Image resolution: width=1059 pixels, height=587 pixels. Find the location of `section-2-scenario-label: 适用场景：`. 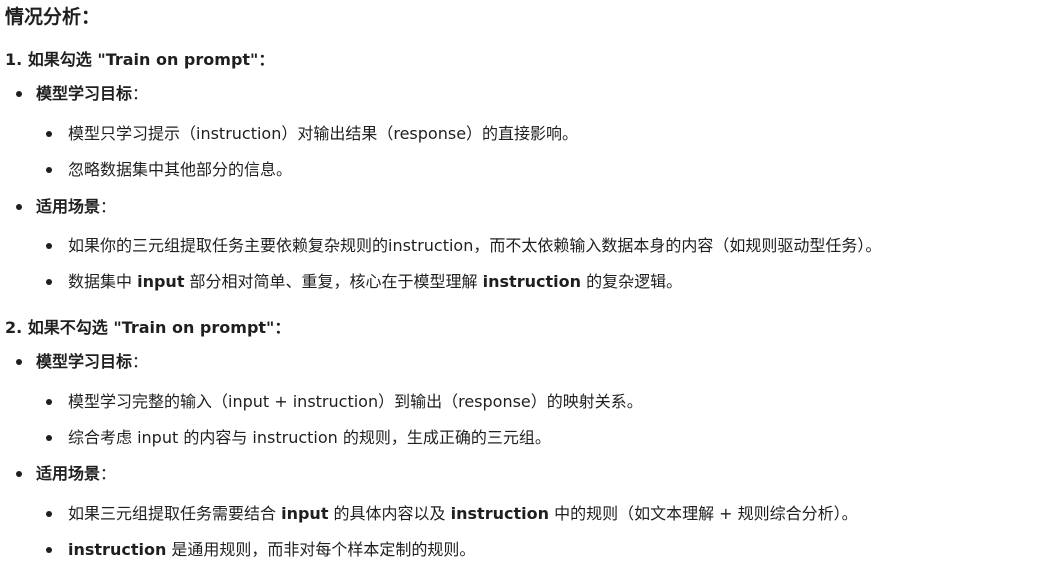

section-2-scenario-label: 适用场景： is located at coordinates (66, 474).